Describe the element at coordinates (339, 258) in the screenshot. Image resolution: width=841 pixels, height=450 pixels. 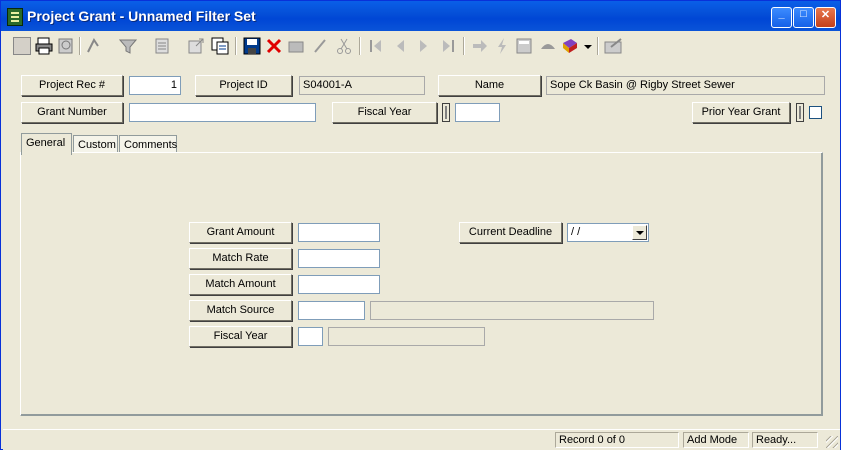
I see `match-rate-field` at that location.